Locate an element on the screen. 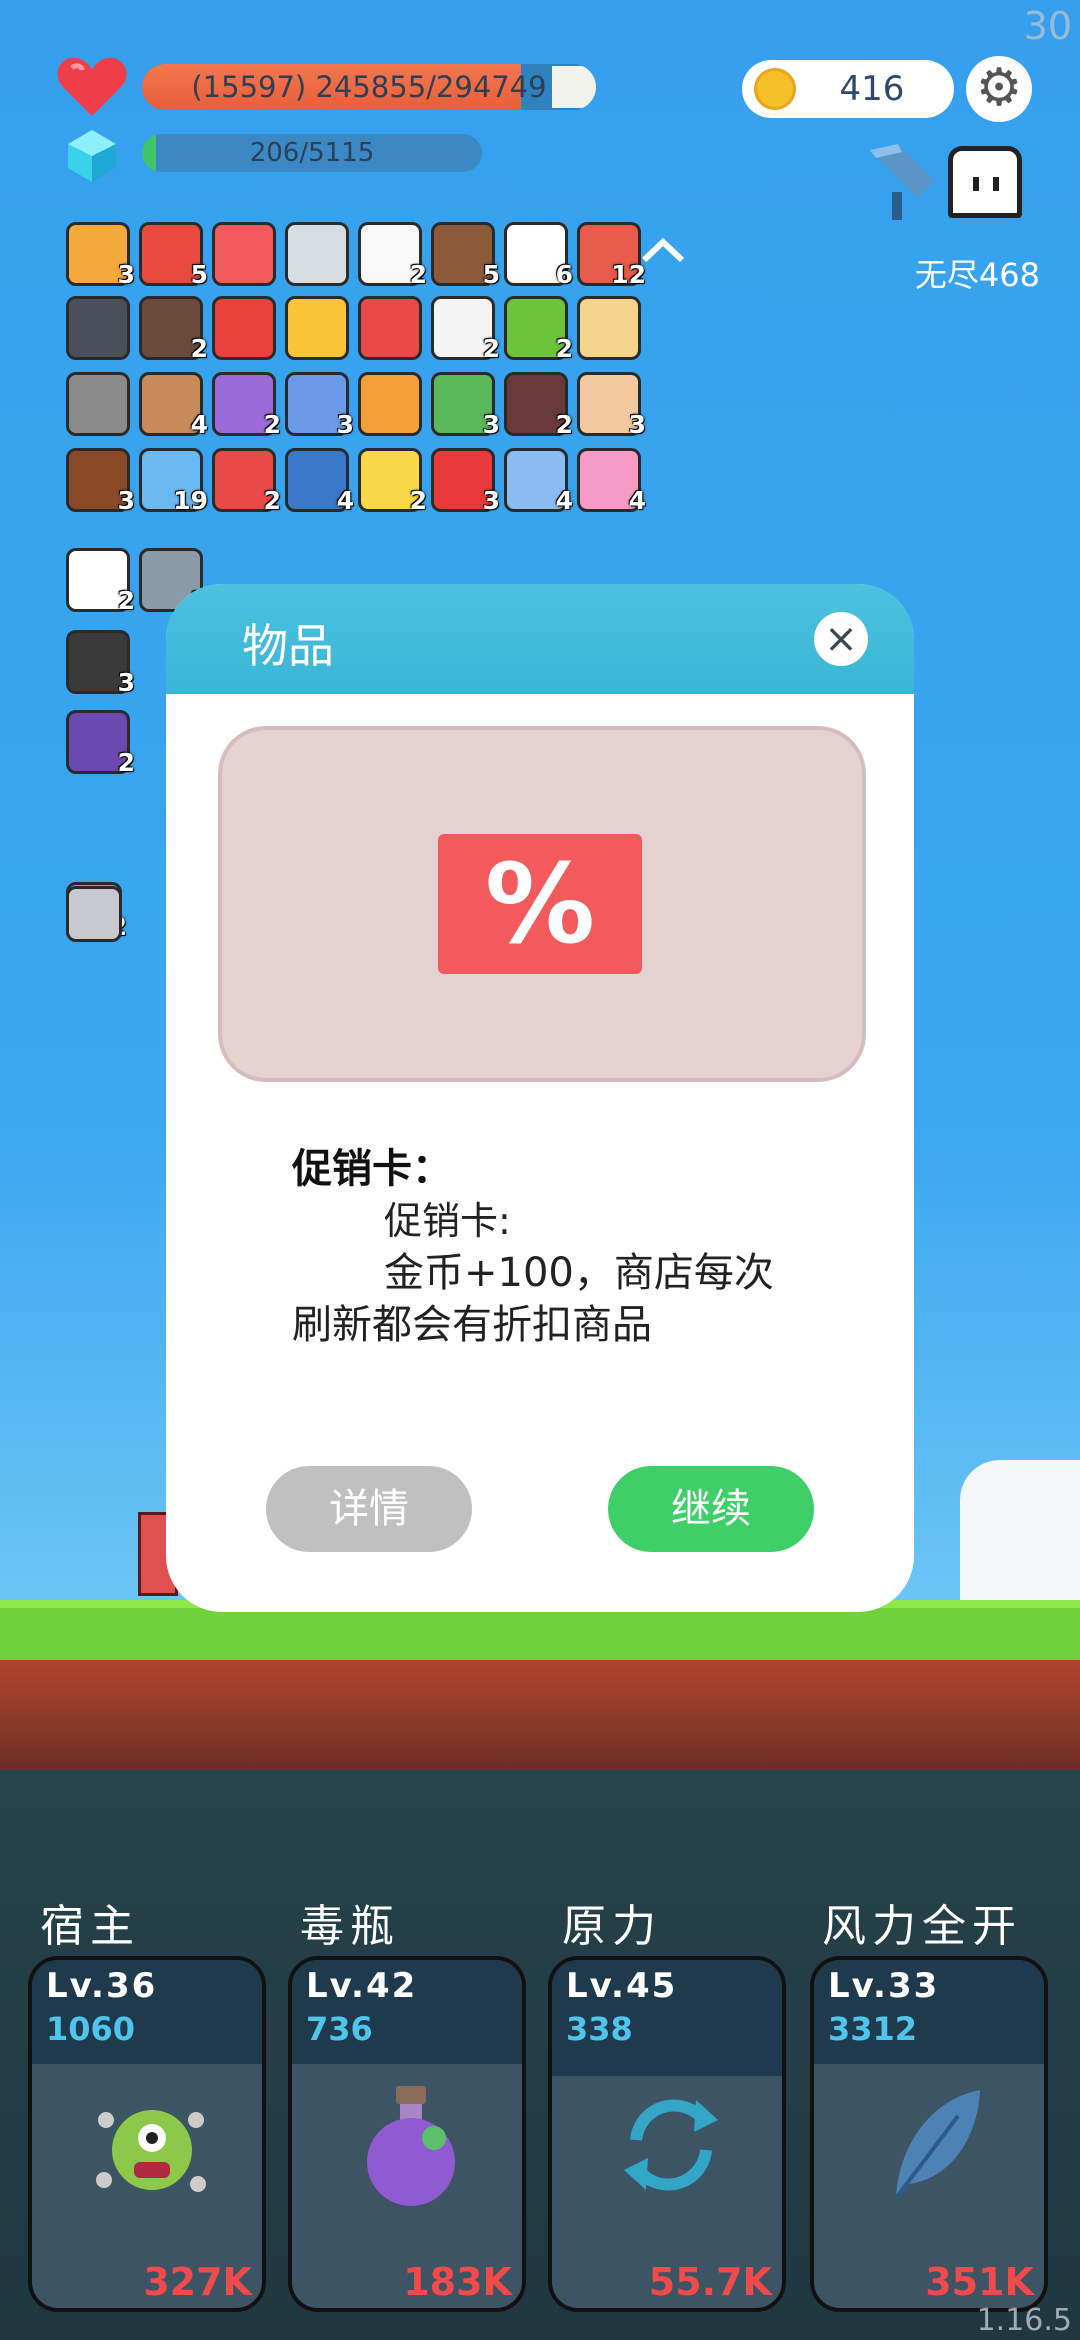  hp-text: (15597) 245855/294749 is located at coordinates (369, 87).